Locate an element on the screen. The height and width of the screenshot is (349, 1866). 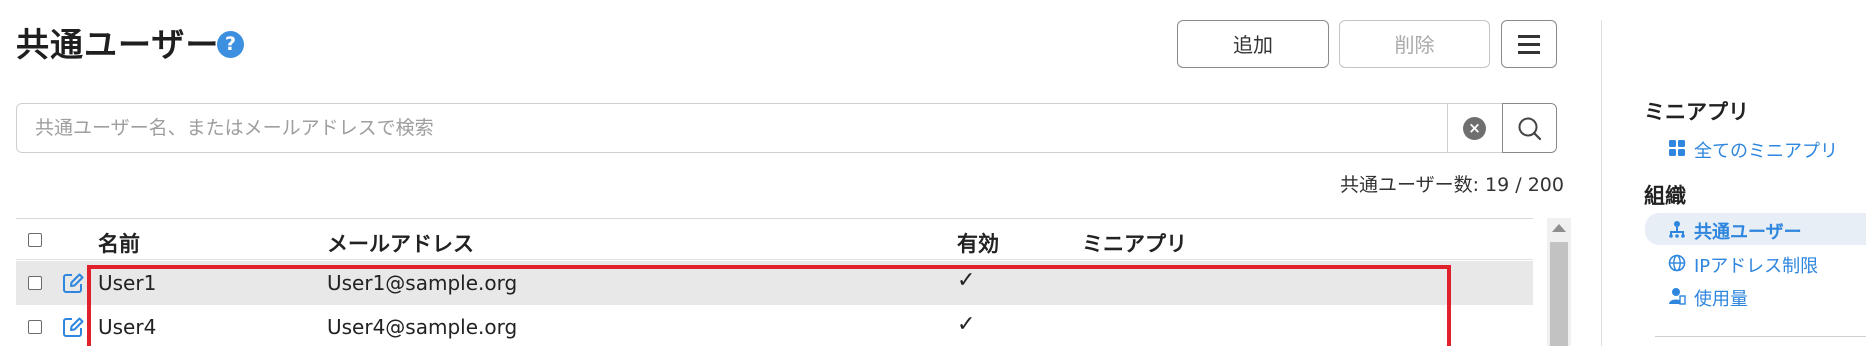
sidebar-heading-mini-apps: ミニアプリ is located at coordinates (1696, 112).